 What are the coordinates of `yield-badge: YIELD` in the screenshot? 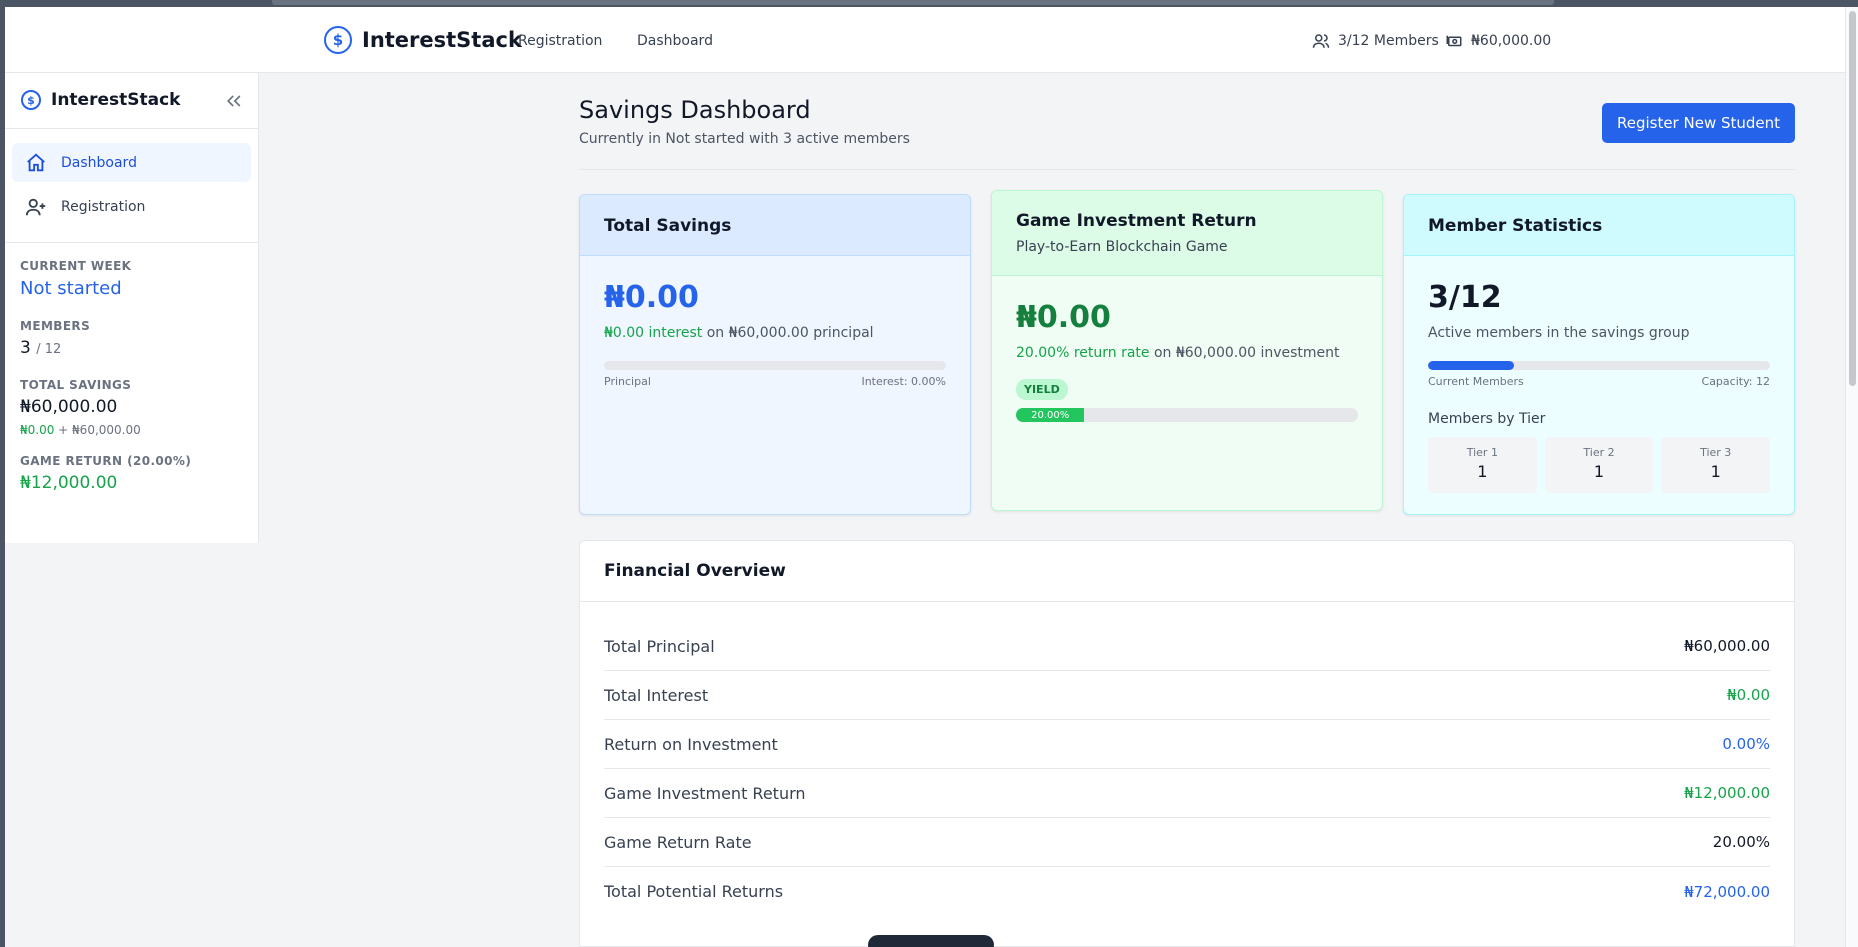 It's located at (1042, 389).